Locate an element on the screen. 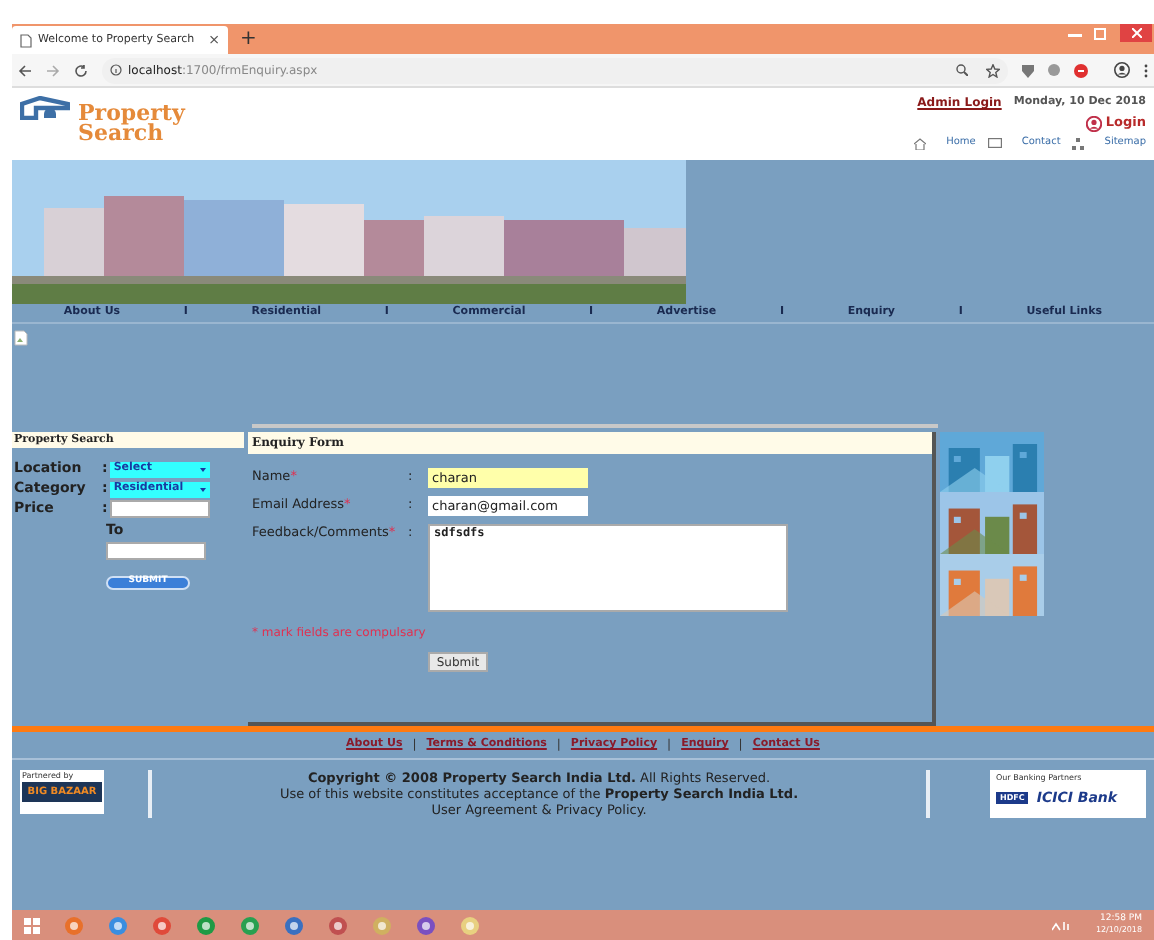  house-logo-icon is located at coordinates (45, 108).